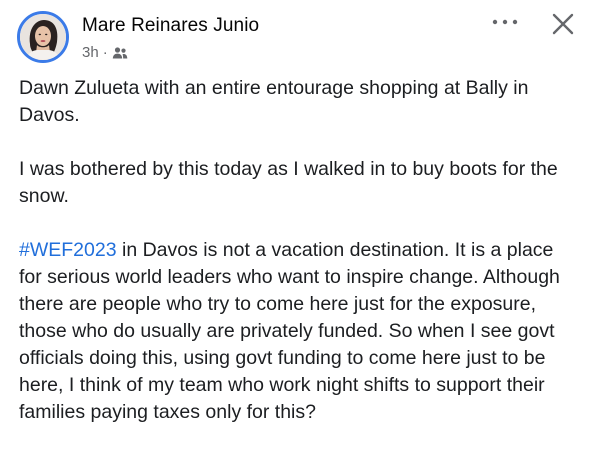  What do you see at coordinates (120, 53) in the screenshot?
I see `friends-icon` at bounding box center [120, 53].